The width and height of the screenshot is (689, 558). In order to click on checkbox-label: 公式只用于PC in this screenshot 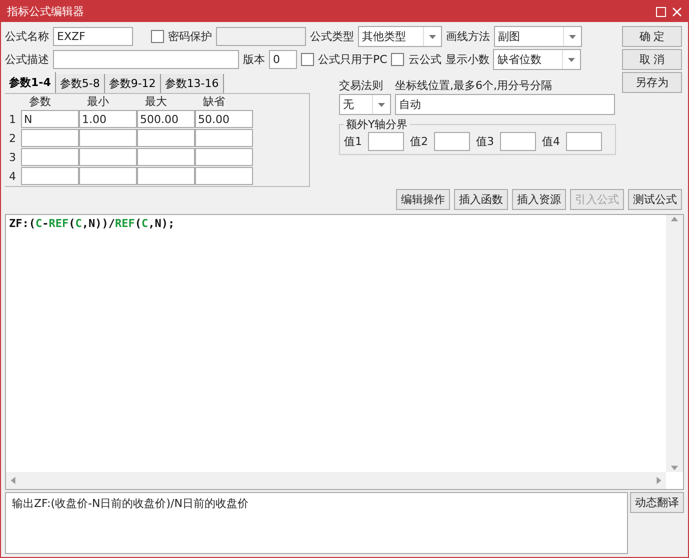, I will do `click(353, 59)`.